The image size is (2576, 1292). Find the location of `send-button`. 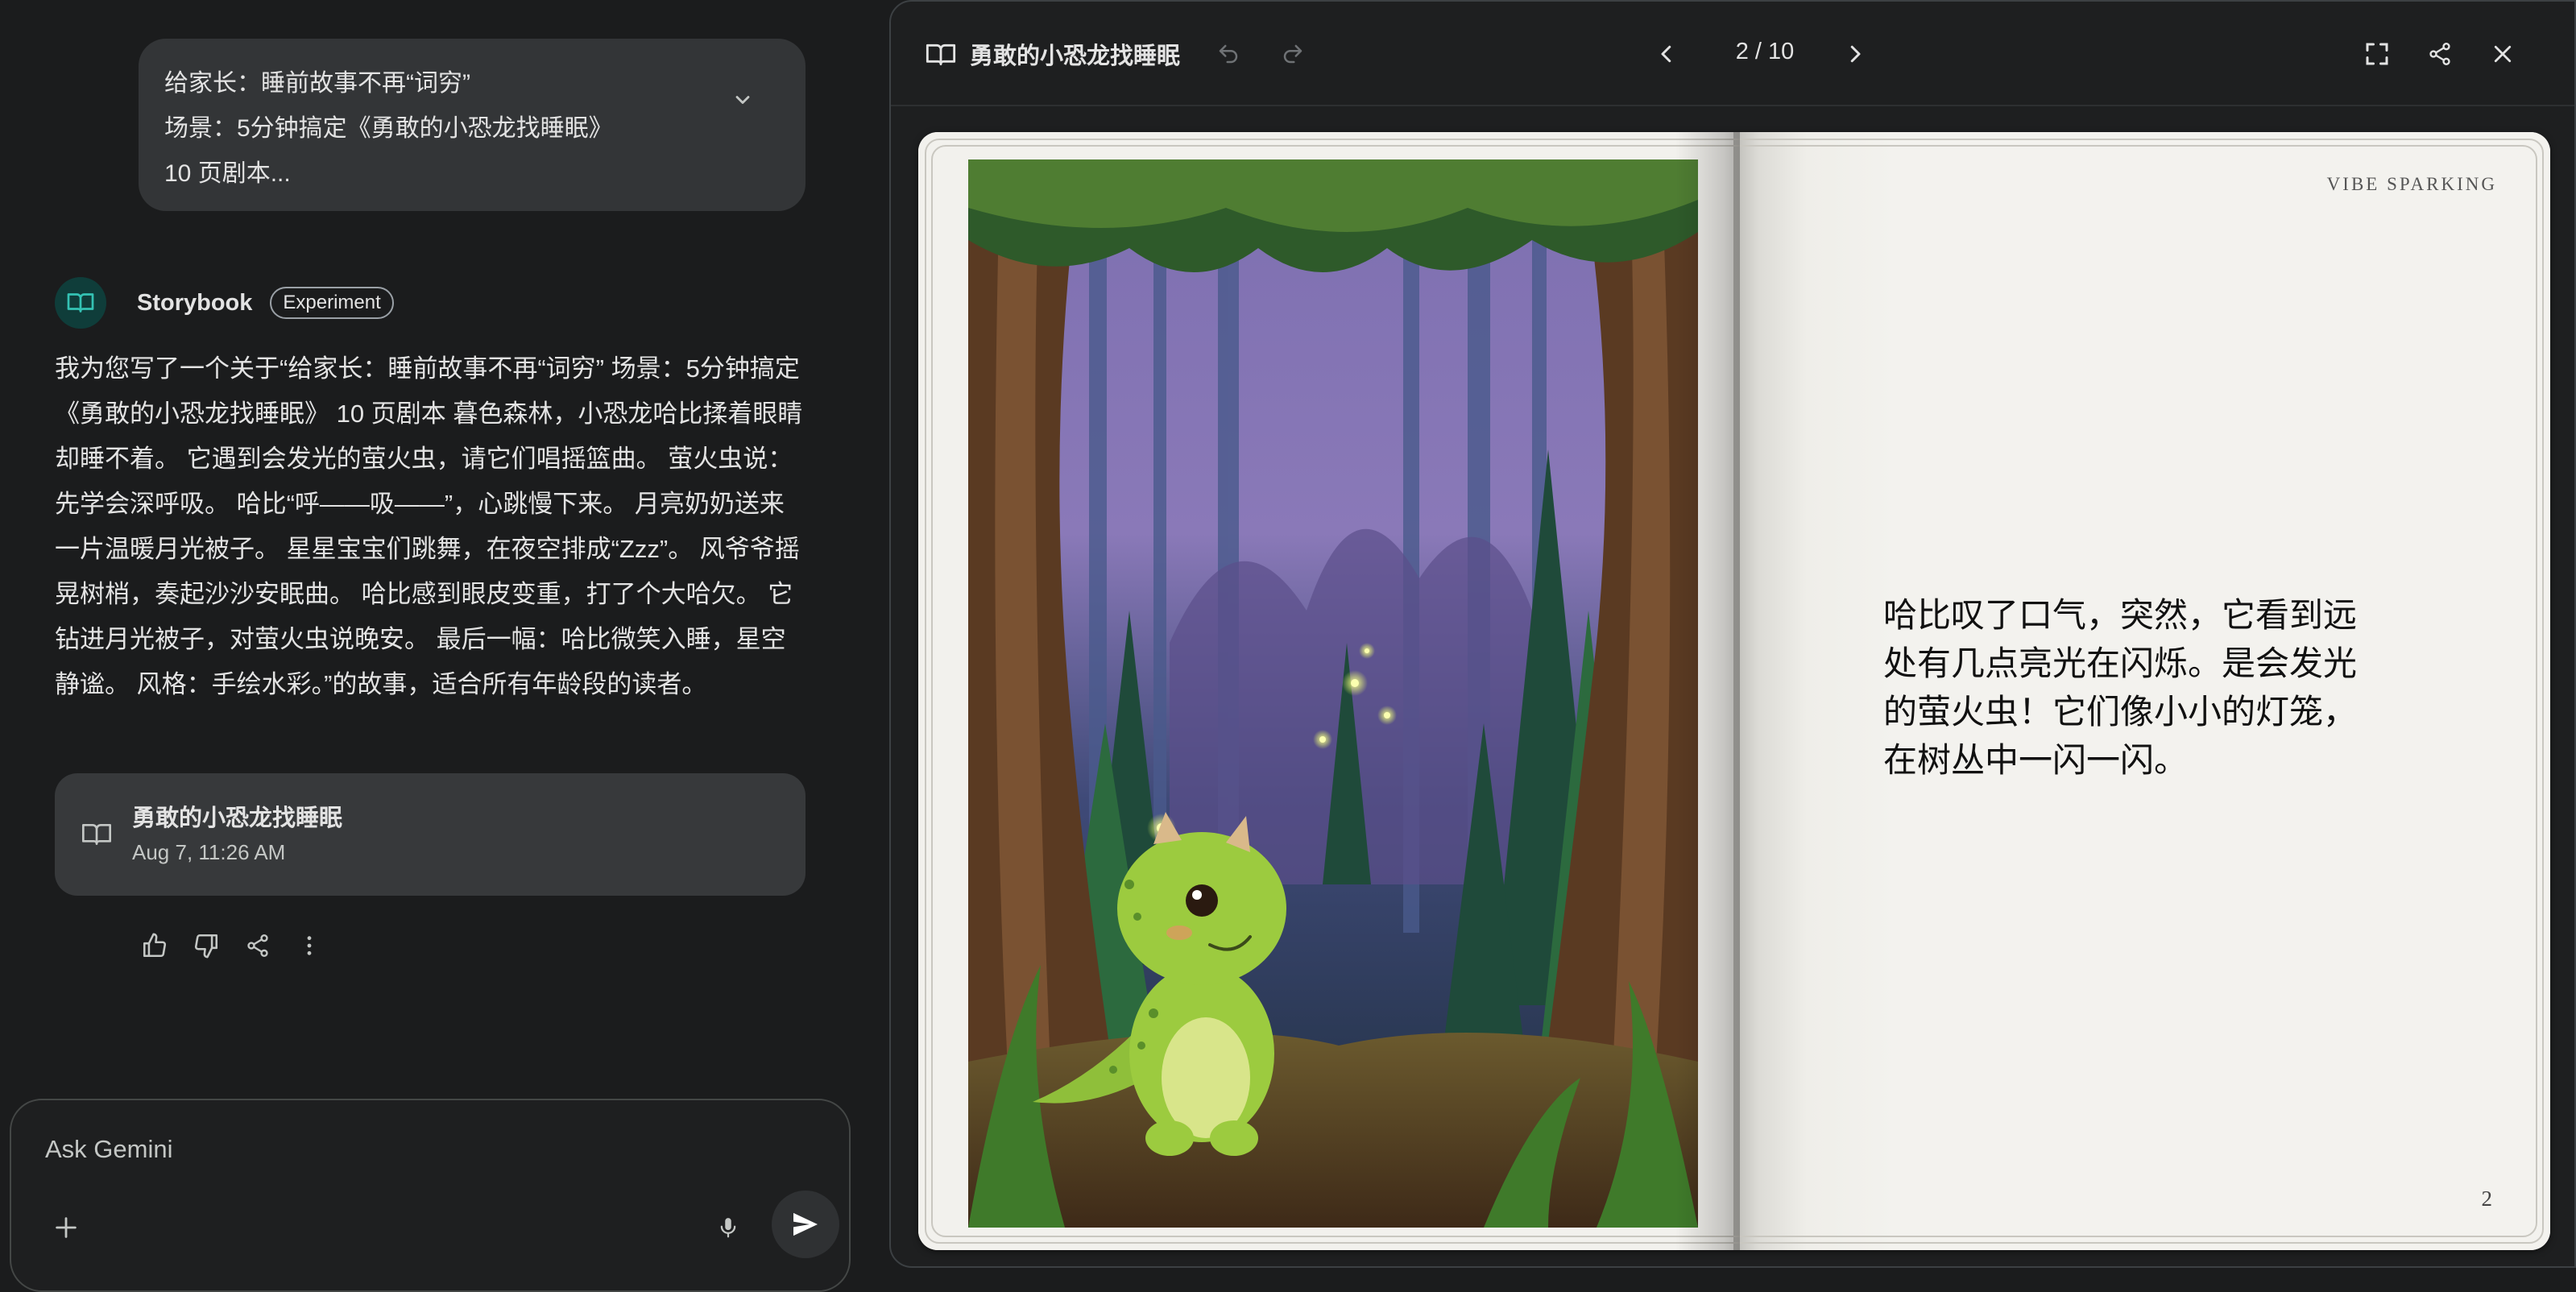

send-button is located at coordinates (805, 1224).